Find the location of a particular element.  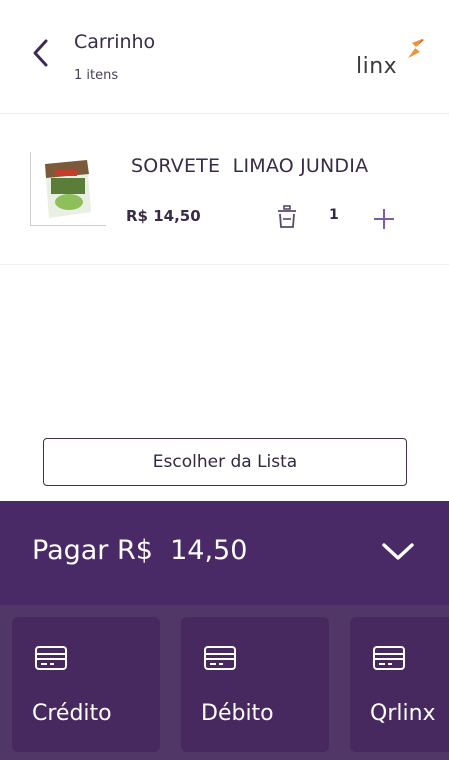

collapse-payment-button is located at coordinates (398, 552).